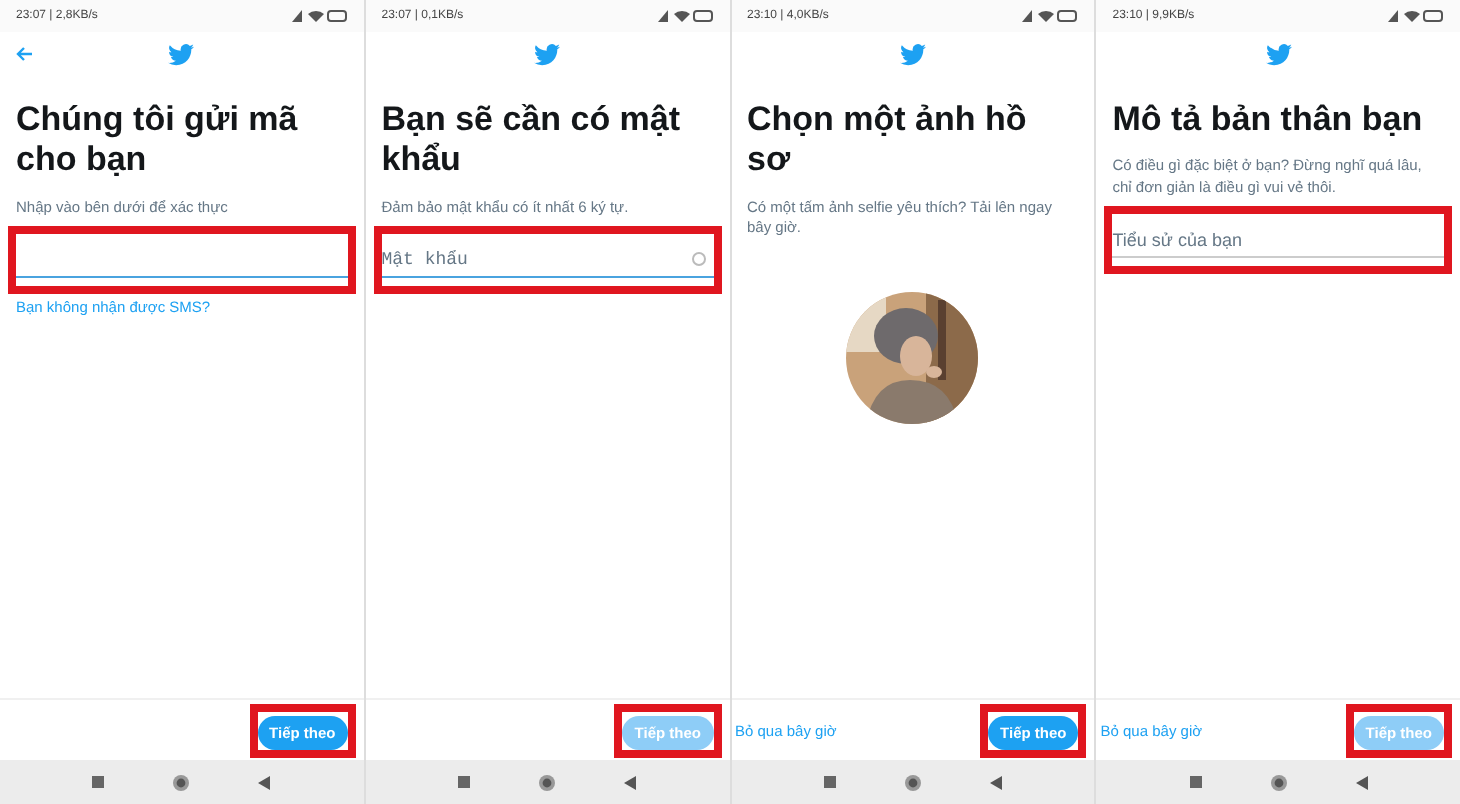  I want to click on page-title: Bạn sẽ cần có mật khẩu, so click(532, 141).